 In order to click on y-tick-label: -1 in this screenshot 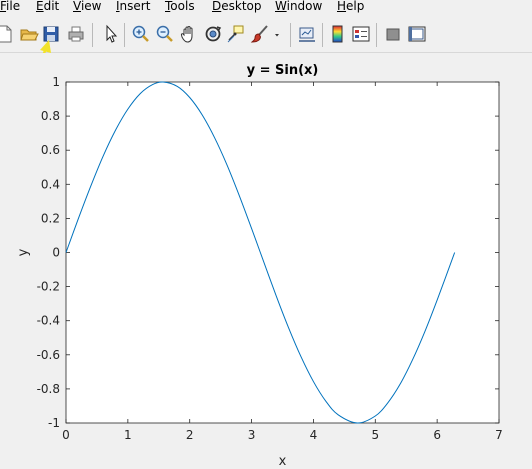, I will do `click(54, 423)`.